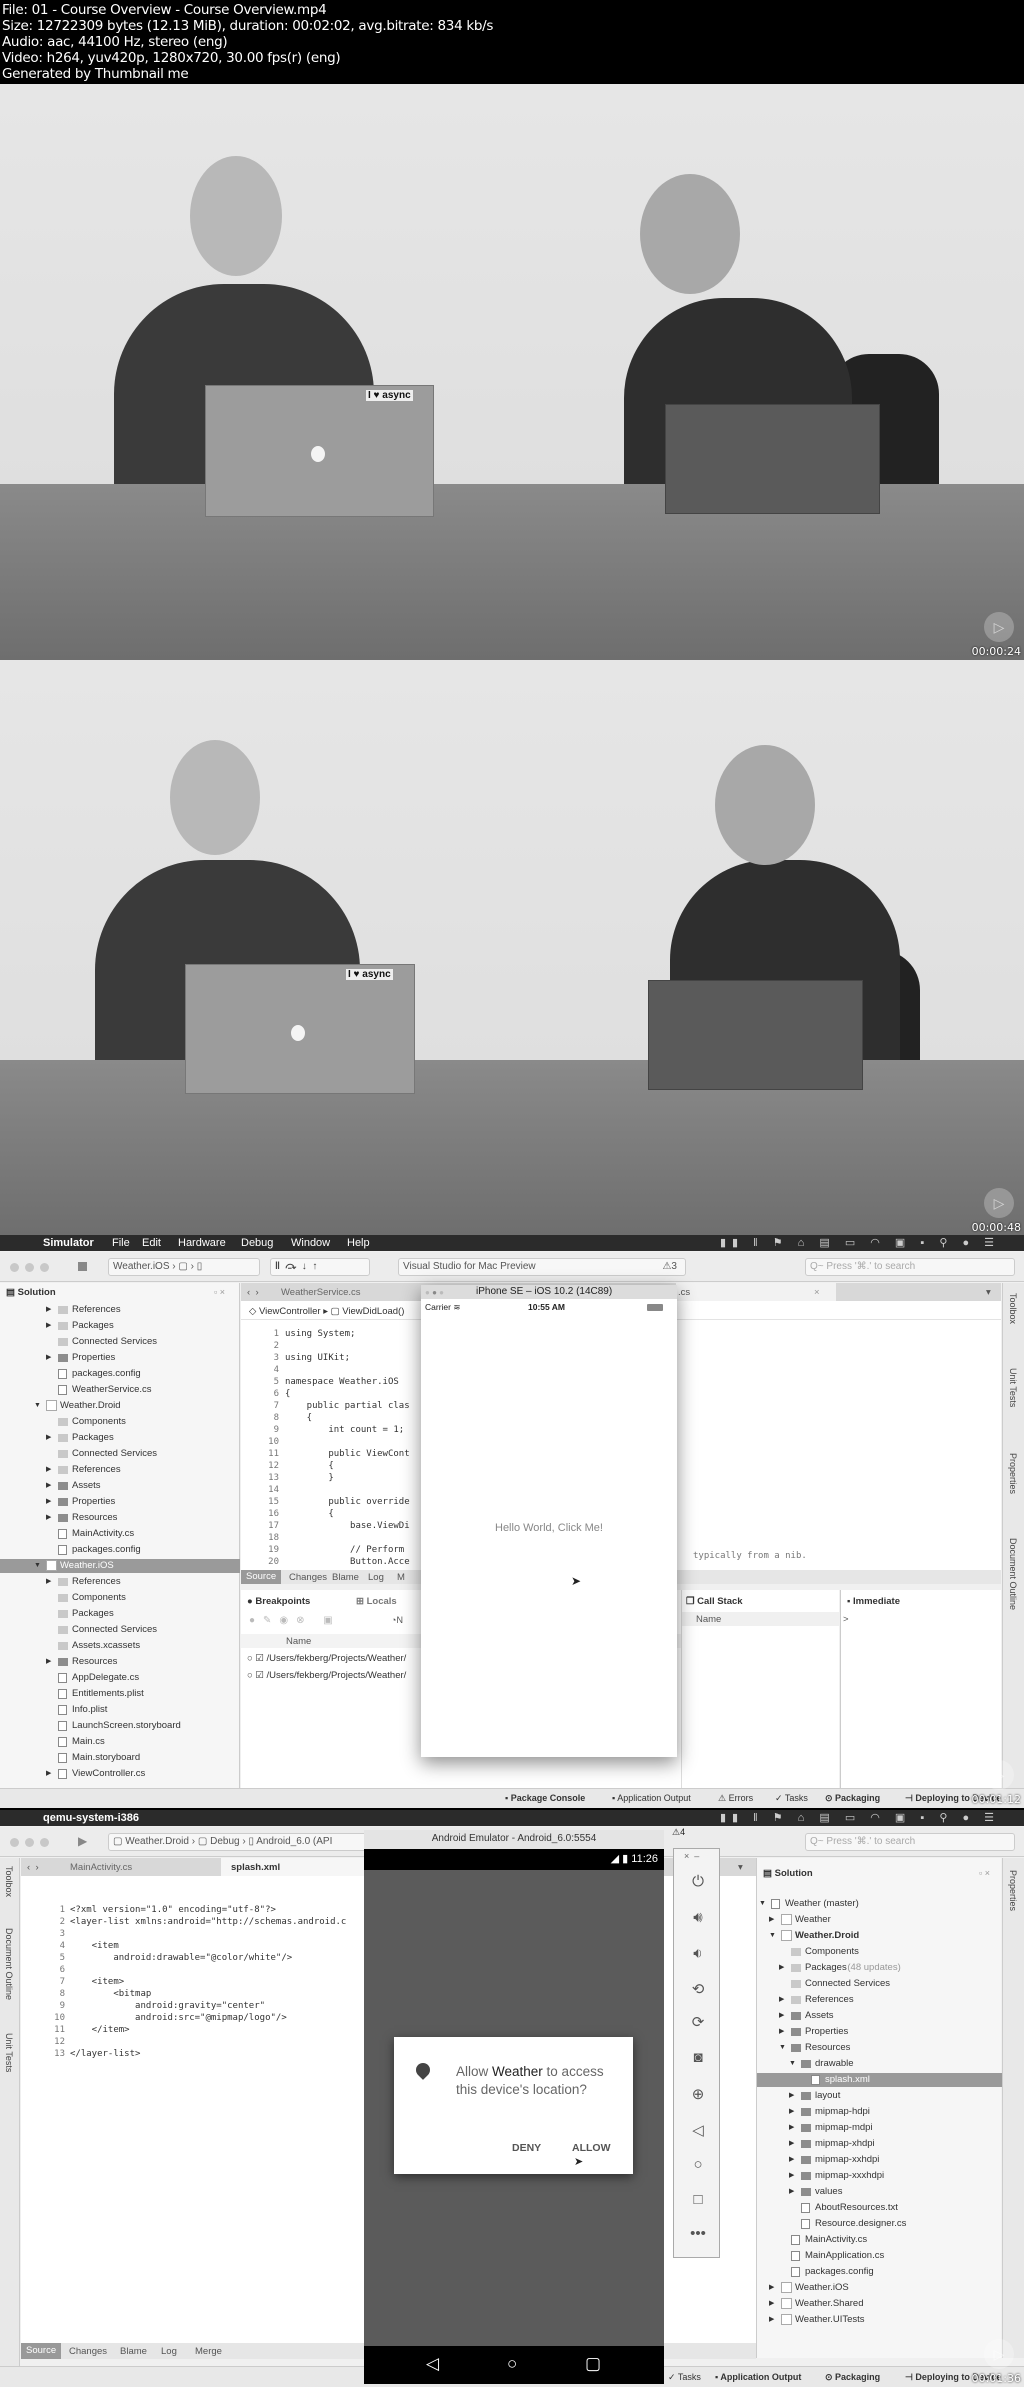 The height and width of the screenshot is (2387, 1024). Describe the element at coordinates (120, 1742) in the screenshot. I see `tree-item: Main.cs` at that location.